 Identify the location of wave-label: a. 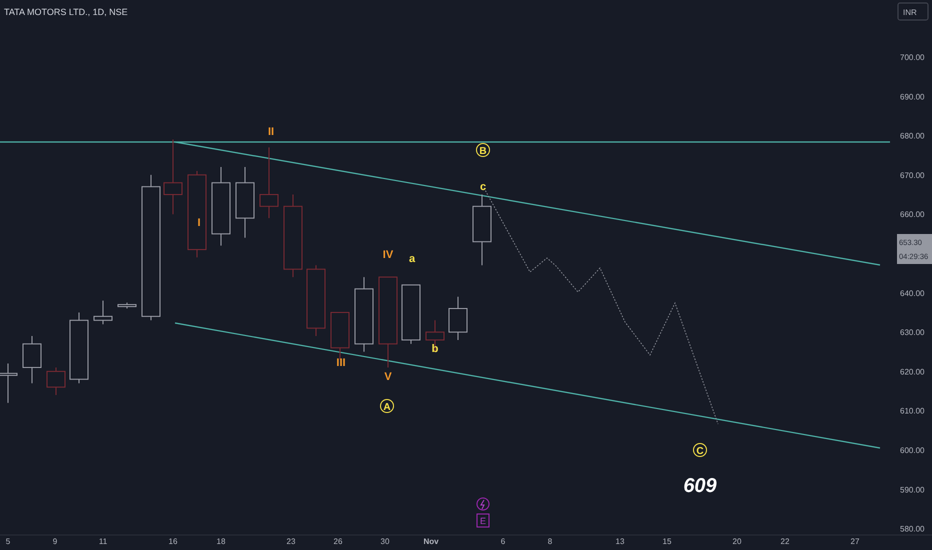
(412, 259).